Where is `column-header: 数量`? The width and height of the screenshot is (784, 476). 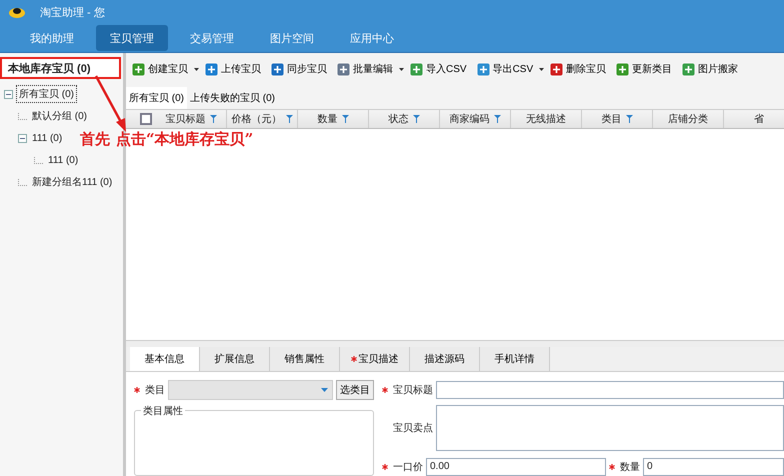
column-header: 数量 is located at coordinates (328, 119).